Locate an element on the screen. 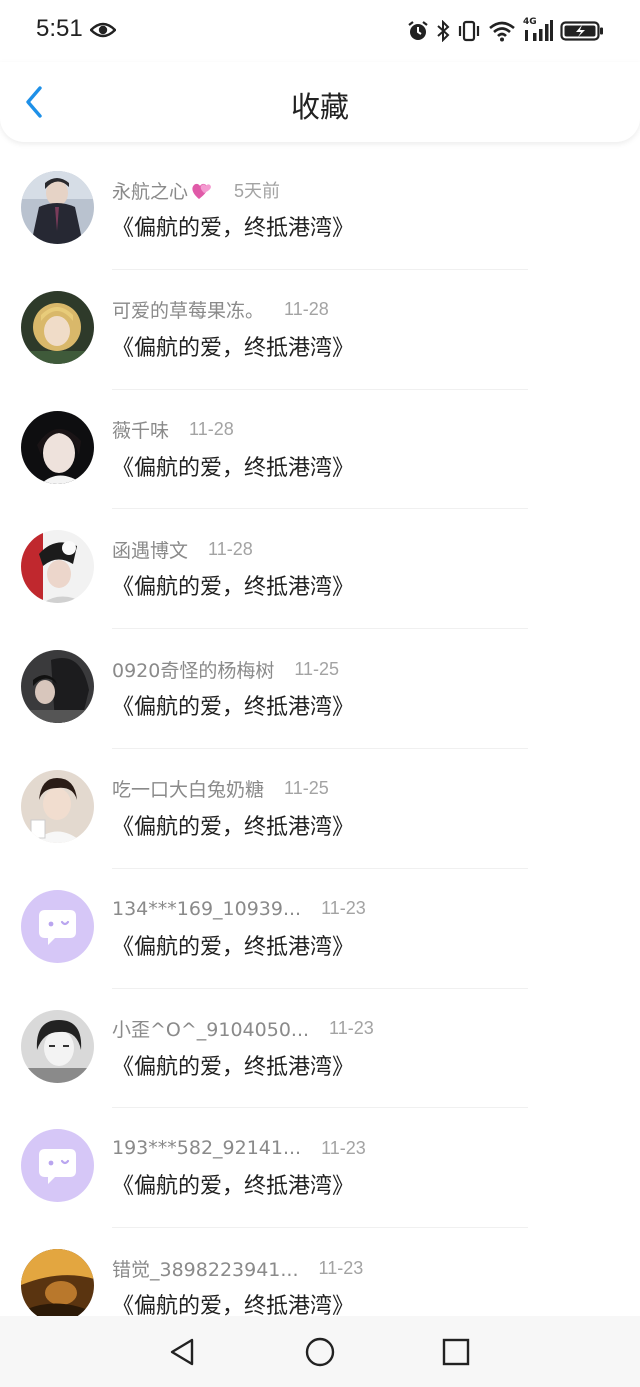 The width and height of the screenshot is (640, 1387). item-meta: 134***169_10939... 11-23 is located at coordinates (239, 909).